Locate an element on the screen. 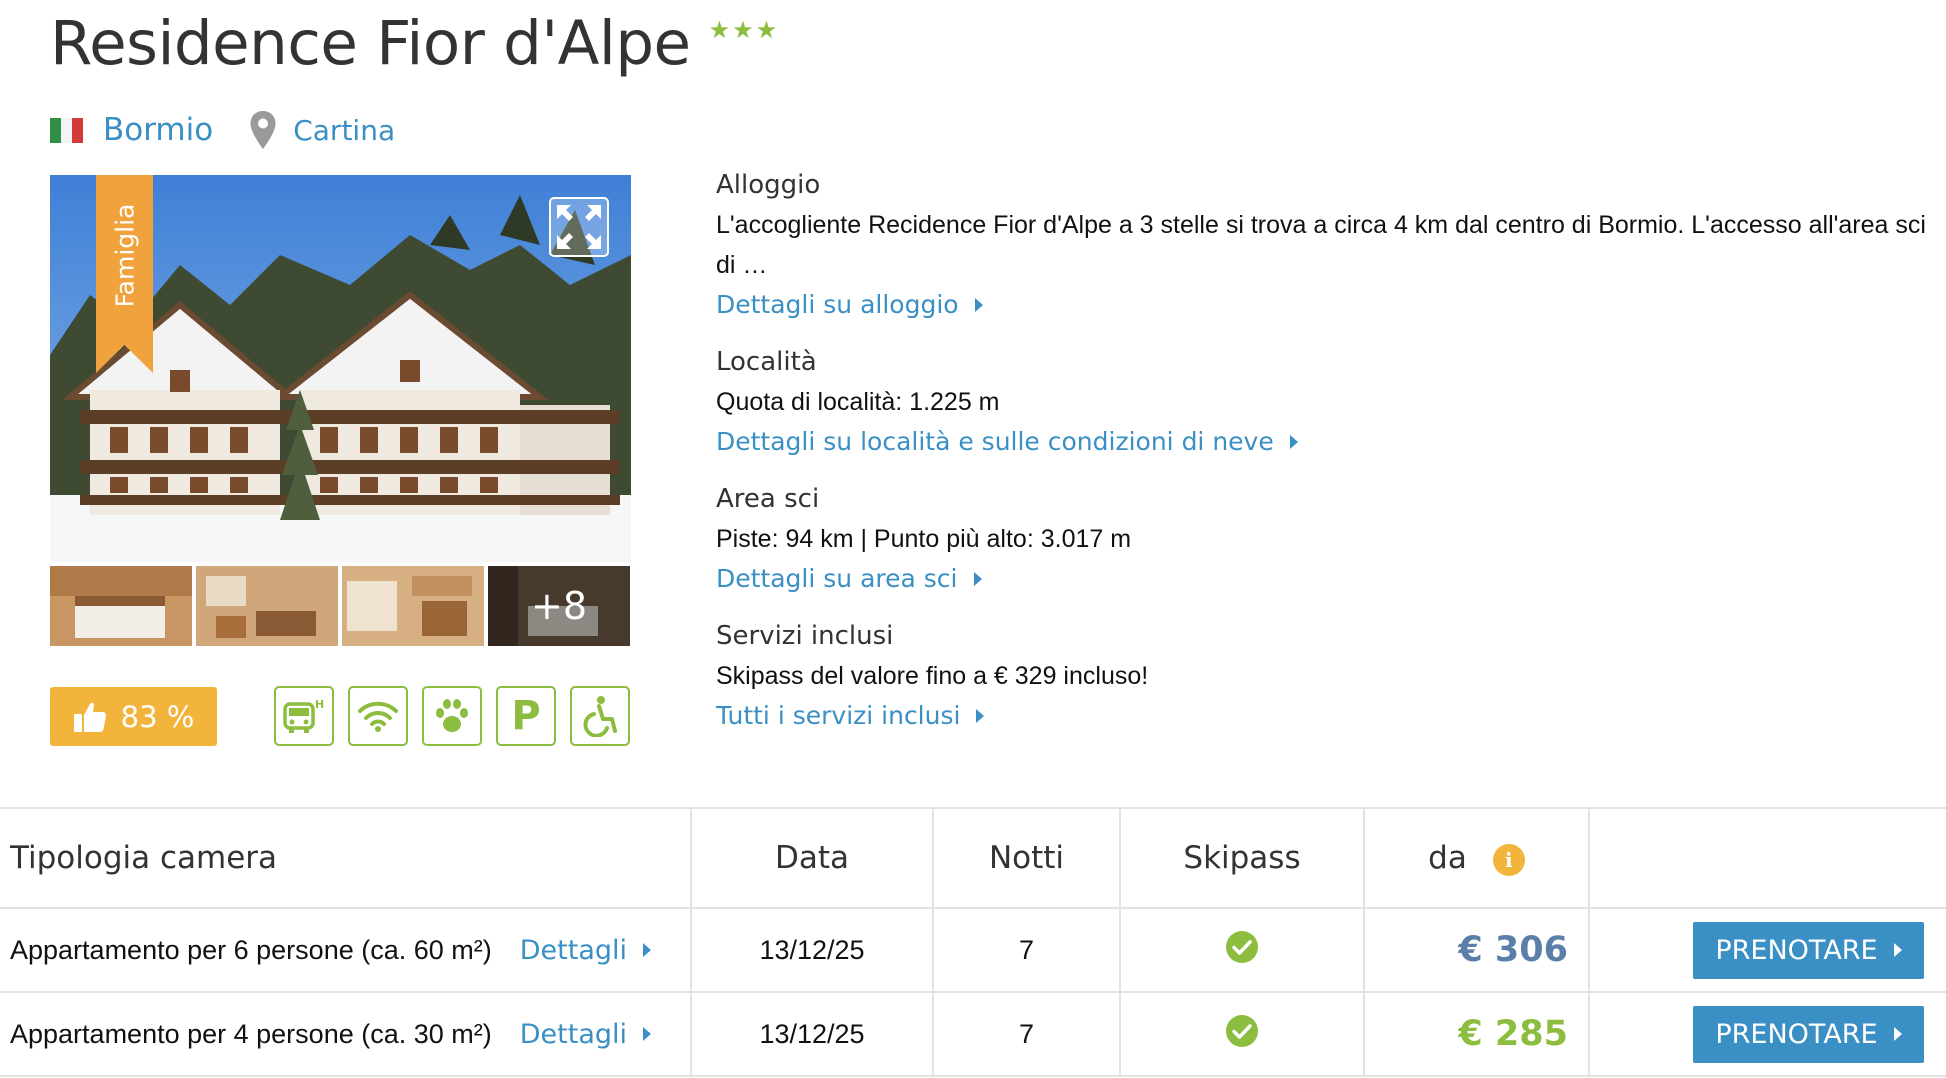 The image size is (1946, 1078). thumbnail-more: +8 is located at coordinates (559, 606).